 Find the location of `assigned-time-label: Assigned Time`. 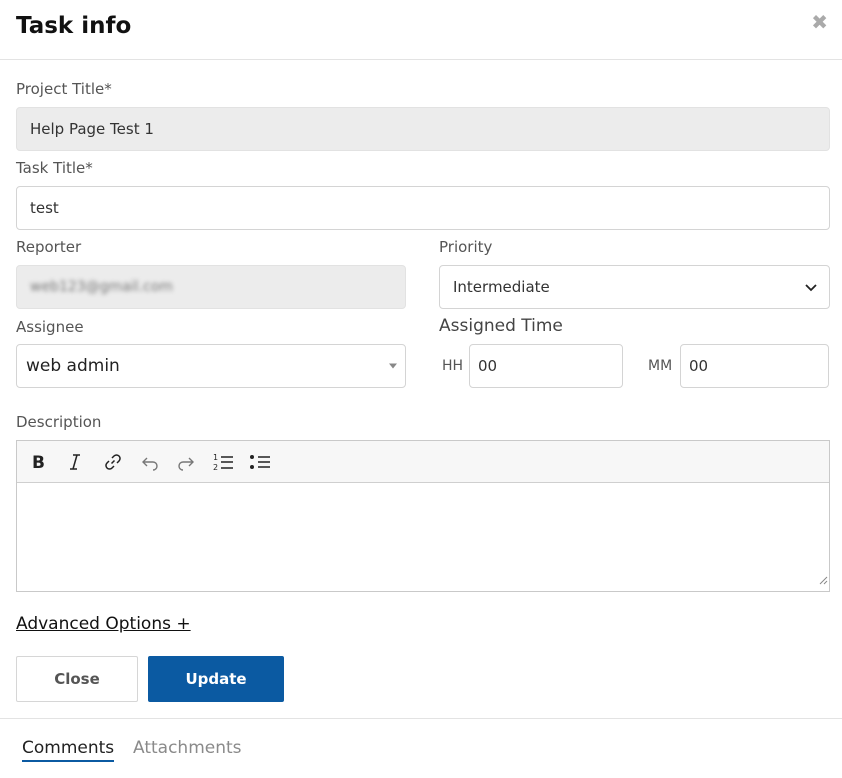

assigned-time-label: Assigned Time is located at coordinates (501, 326).